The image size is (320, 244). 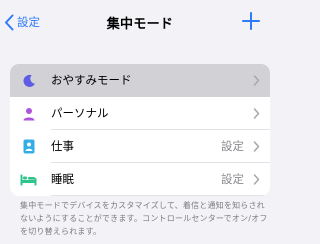 I want to click on page-title: 集中モード, so click(x=140, y=24).